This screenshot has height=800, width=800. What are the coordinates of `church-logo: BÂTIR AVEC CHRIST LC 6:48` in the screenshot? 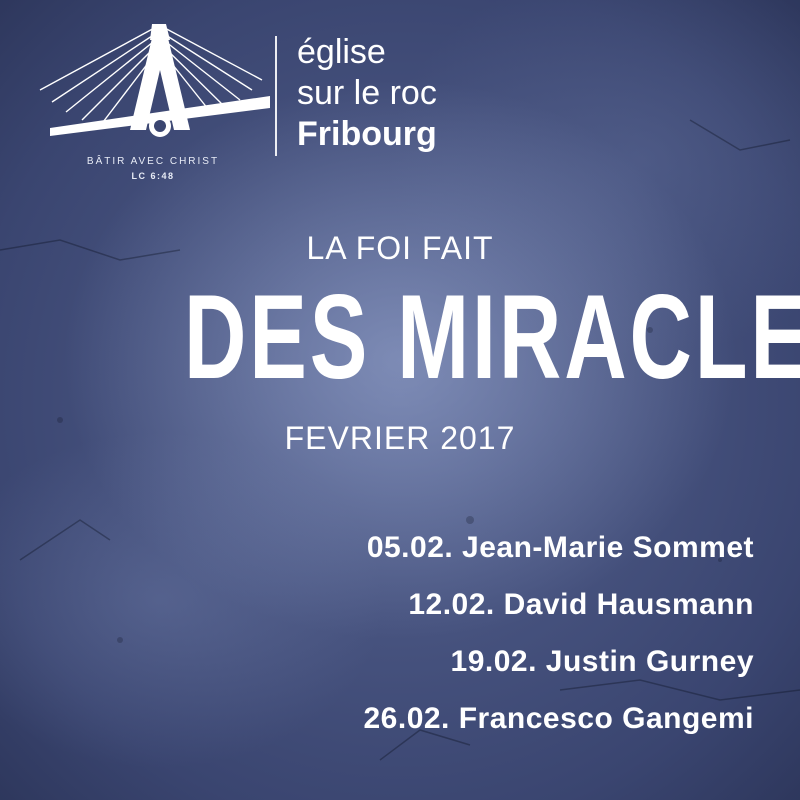 It's located at (155, 105).